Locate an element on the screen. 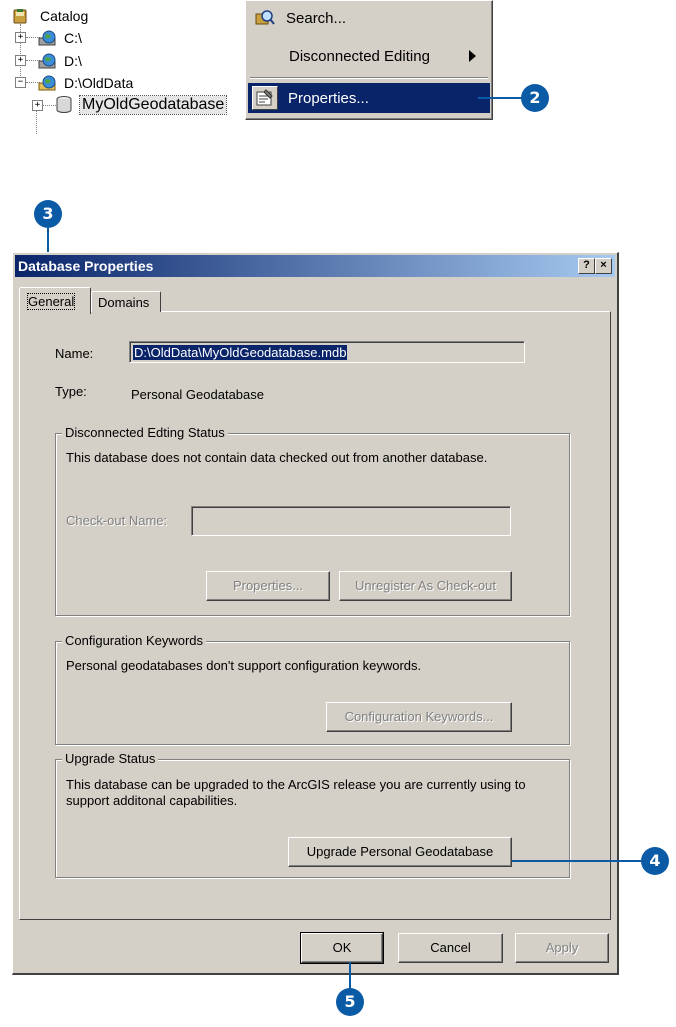 This screenshot has height=1027, width=676. name-label: Name: is located at coordinates (74, 353).